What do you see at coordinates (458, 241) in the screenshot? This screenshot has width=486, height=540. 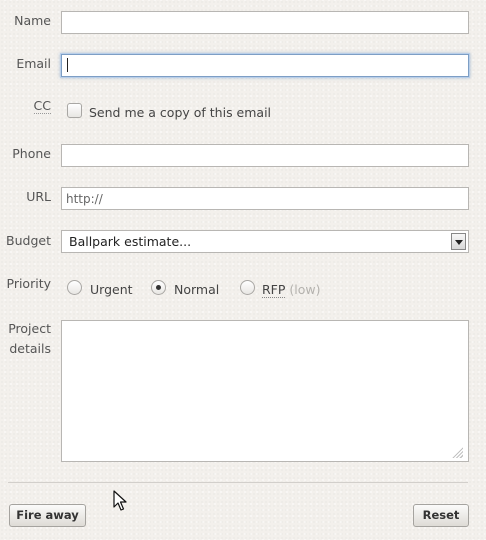 I see `chevron-down-icon` at bounding box center [458, 241].